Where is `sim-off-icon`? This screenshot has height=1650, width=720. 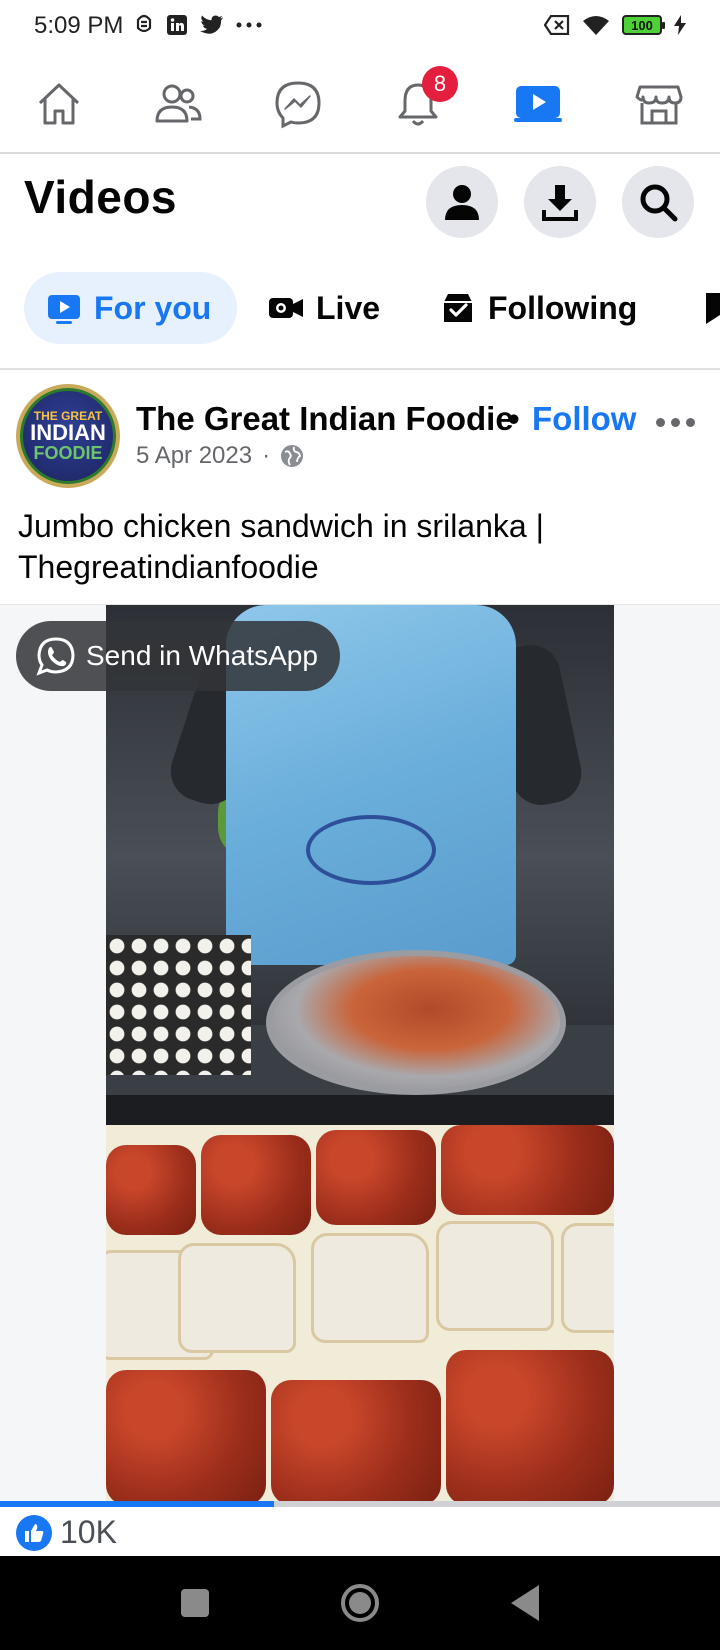
sim-off-icon is located at coordinates (557, 25).